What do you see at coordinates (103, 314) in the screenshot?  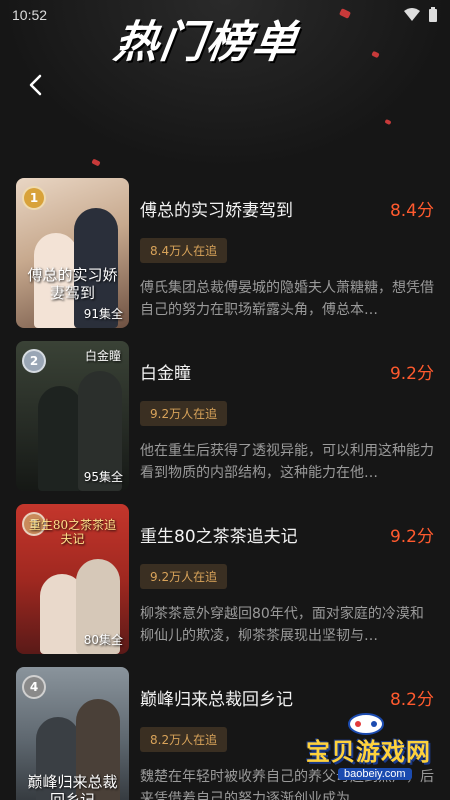 I see `episode-count: 91集全` at bounding box center [103, 314].